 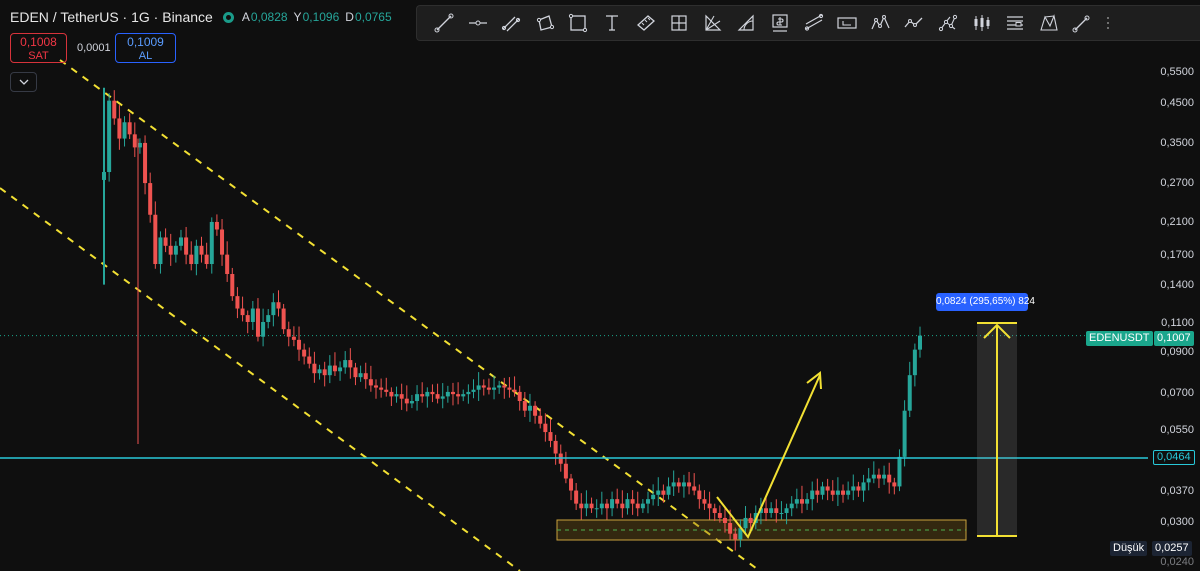 What do you see at coordinates (23, 82) in the screenshot?
I see `collapse-button` at bounding box center [23, 82].